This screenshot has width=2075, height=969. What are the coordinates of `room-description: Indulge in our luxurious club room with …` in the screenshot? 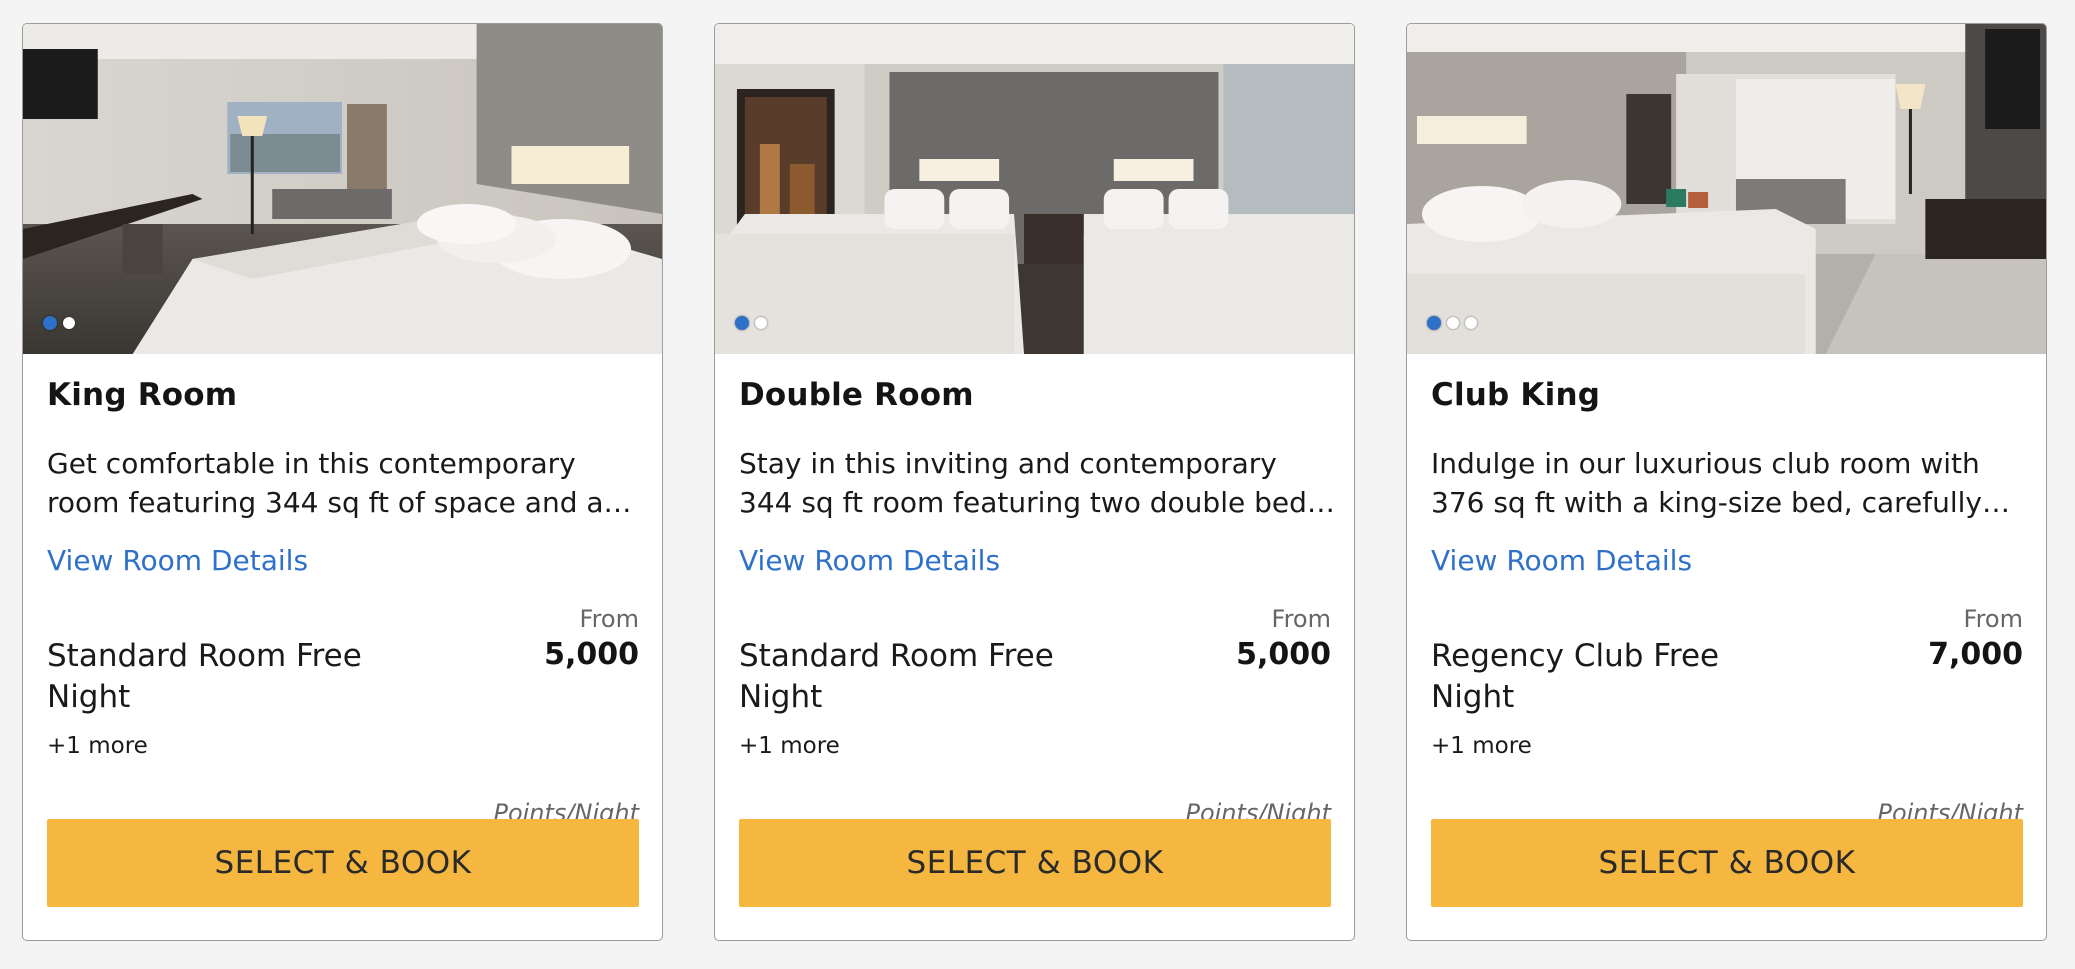 It's located at (1707, 483).